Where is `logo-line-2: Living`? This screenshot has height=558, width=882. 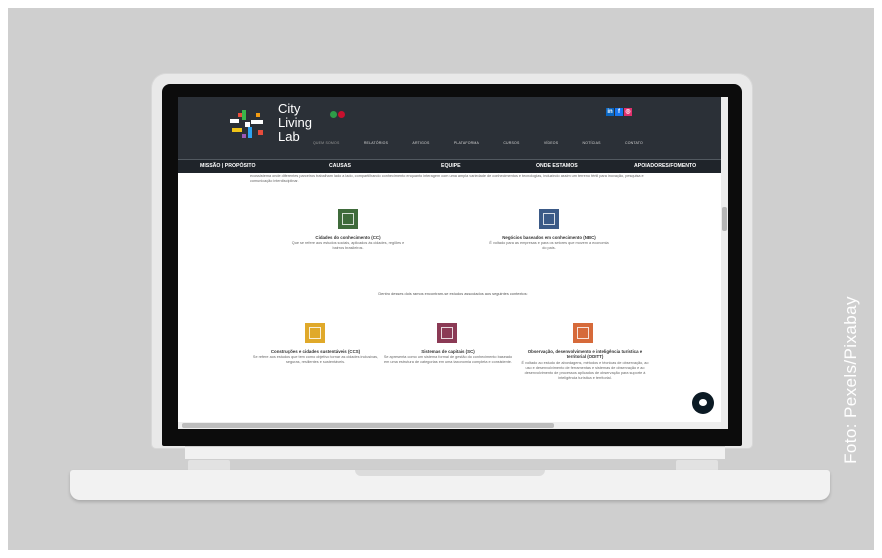
logo-line-2: Living is located at coordinates (295, 122).